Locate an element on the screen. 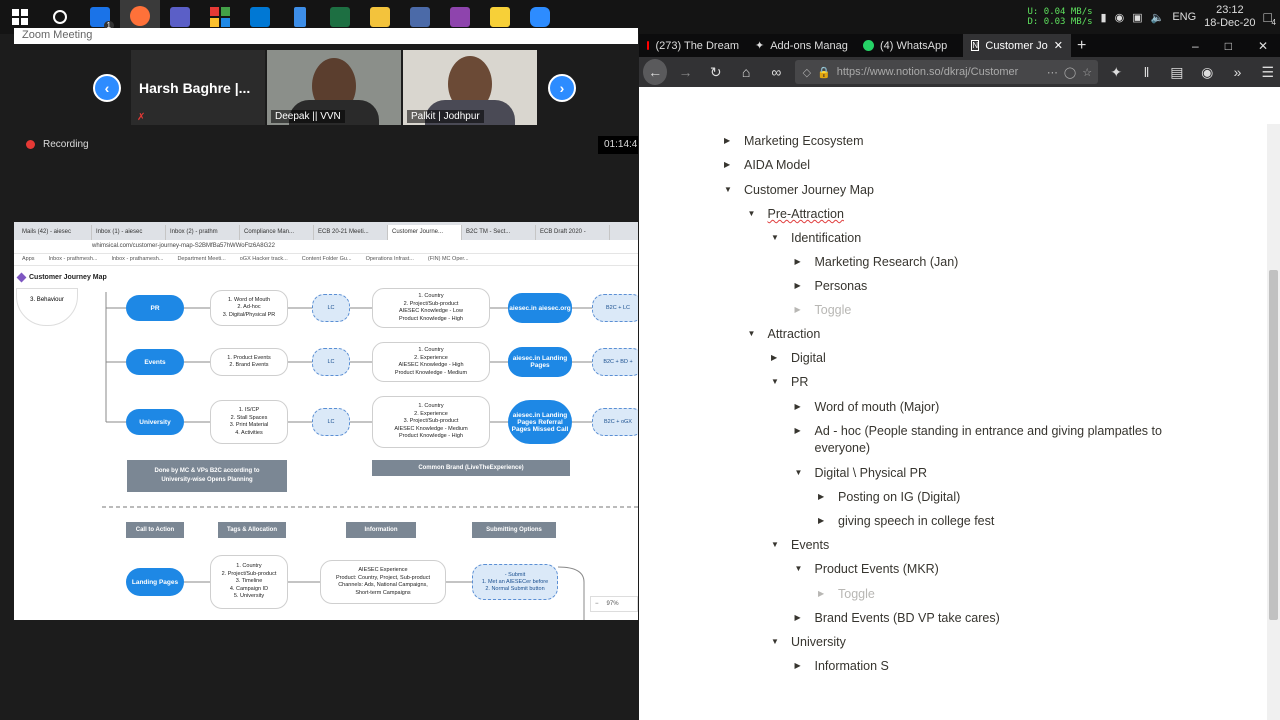  scrollbar is located at coordinates (1273, 422).